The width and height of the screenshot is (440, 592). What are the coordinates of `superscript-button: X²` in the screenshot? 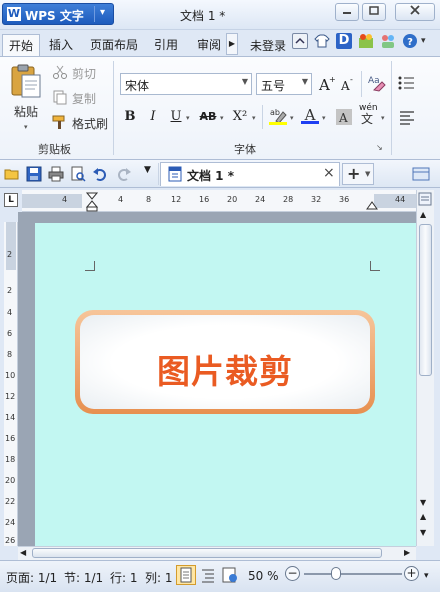 It's located at (240, 117).